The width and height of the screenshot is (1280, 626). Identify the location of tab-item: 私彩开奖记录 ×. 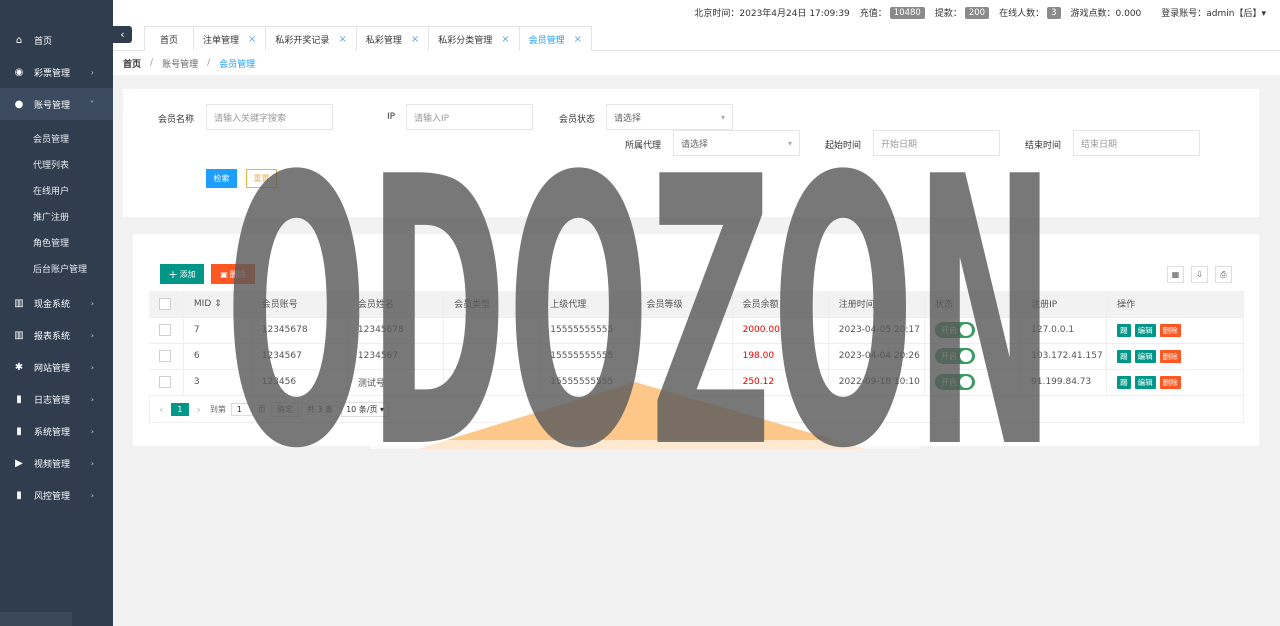
(311, 38).